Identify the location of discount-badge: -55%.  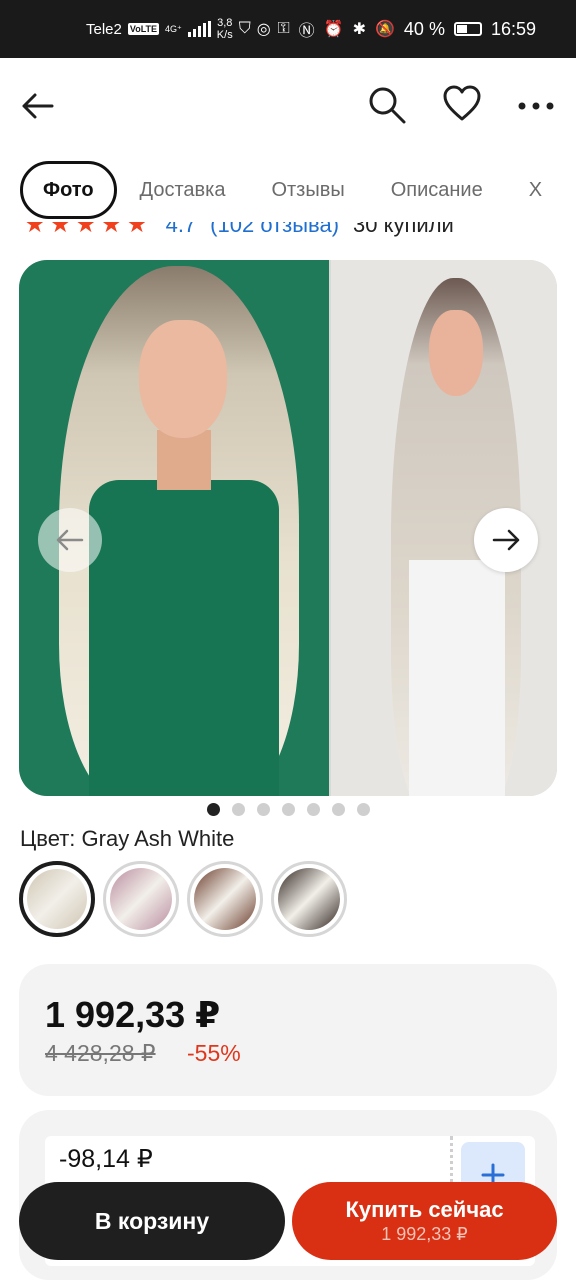
(214, 1053).